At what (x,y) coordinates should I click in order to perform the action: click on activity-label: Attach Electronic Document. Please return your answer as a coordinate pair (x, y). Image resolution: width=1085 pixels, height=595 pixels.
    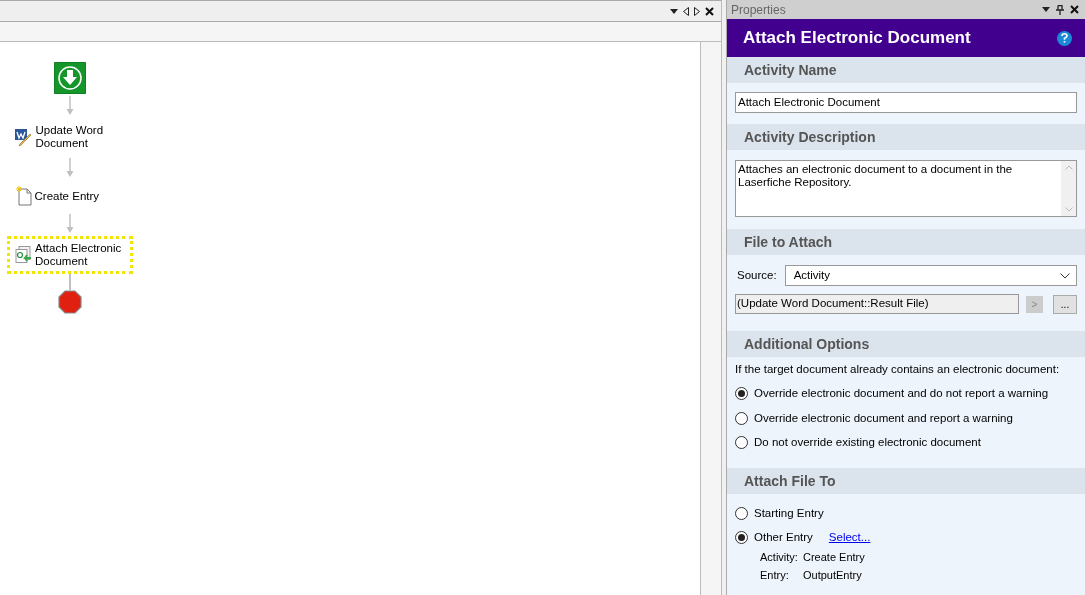
    Looking at the image, I should click on (79, 255).